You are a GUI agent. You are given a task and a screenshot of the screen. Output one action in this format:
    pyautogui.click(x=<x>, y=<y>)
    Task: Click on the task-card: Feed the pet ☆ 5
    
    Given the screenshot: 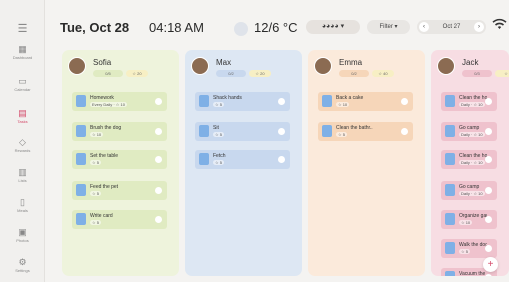 What is the action you would take?
    pyautogui.click(x=119, y=190)
    